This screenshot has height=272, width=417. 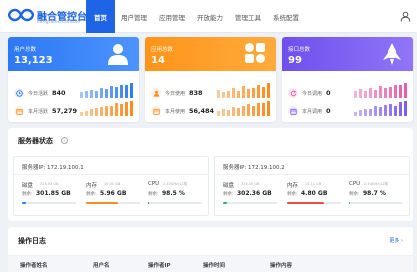 I want to click on more-link: 更多 ›, so click(x=396, y=240).